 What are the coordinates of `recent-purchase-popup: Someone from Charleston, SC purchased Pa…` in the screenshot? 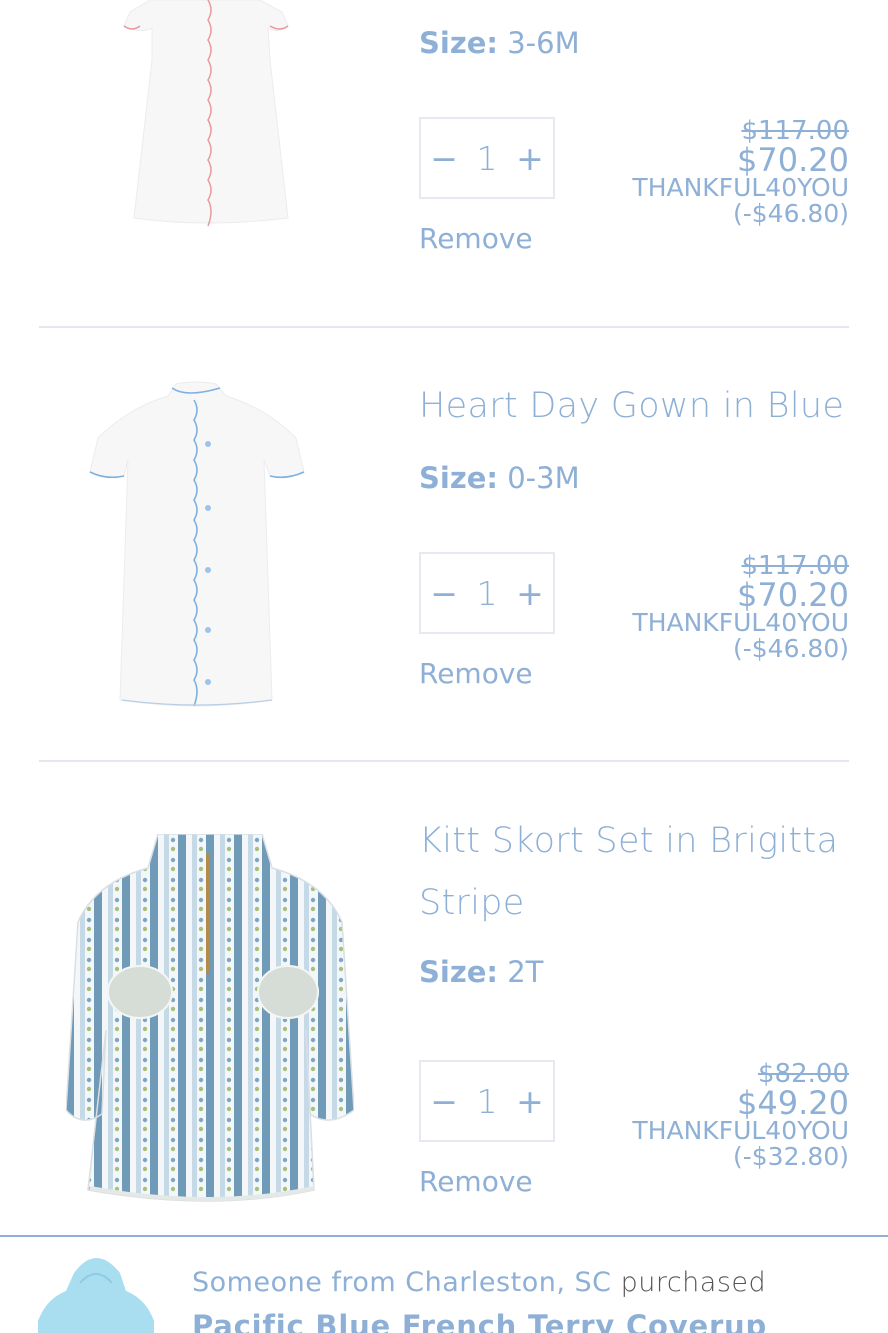 It's located at (444, 1284).